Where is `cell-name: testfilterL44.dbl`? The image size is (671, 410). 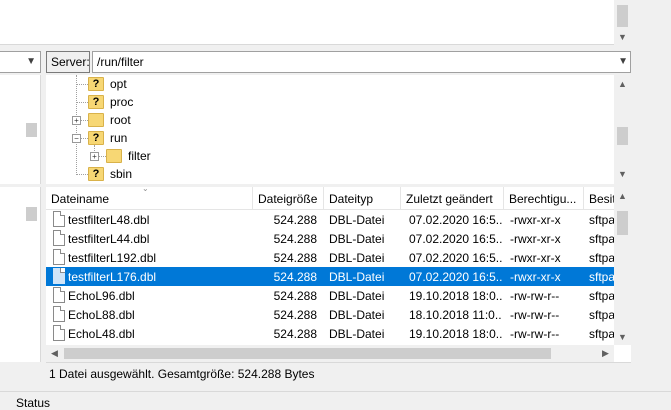
cell-name: testfilterL44.dbl is located at coordinates (109, 239).